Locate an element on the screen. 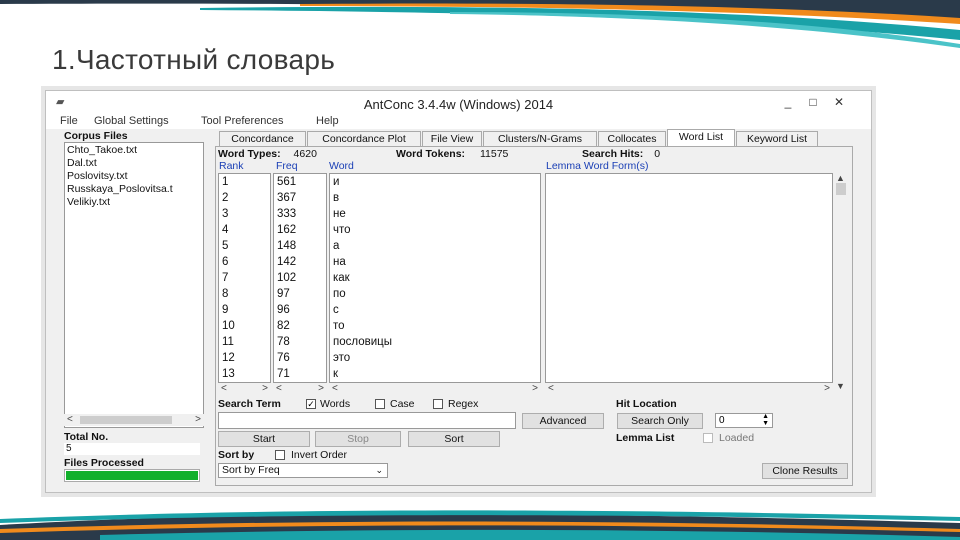 Image resolution: width=960 pixels, height=540 pixels. sort-button: Sort is located at coordinates (454, 439).